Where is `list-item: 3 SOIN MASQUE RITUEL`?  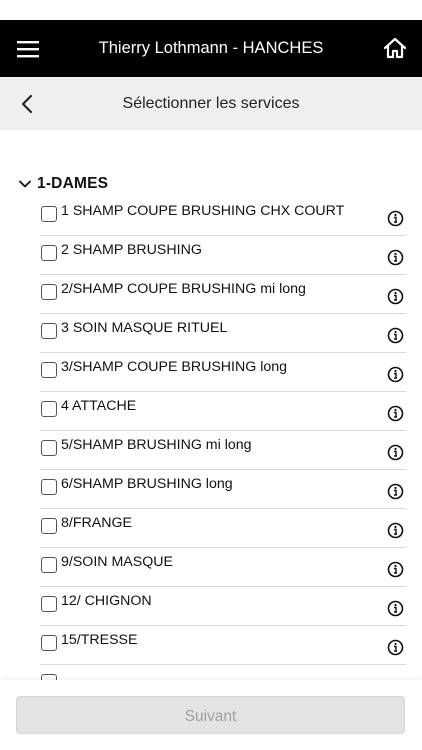 list-item: 3 SOIN MASQUE RITUEL is located at coordinates (223, 333).